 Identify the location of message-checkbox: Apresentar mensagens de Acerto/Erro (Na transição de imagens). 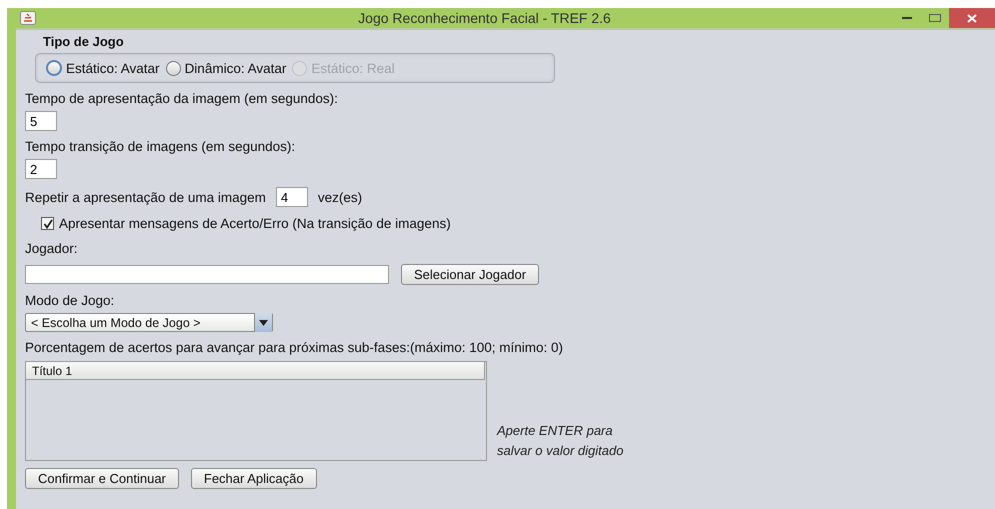
(246, 223).